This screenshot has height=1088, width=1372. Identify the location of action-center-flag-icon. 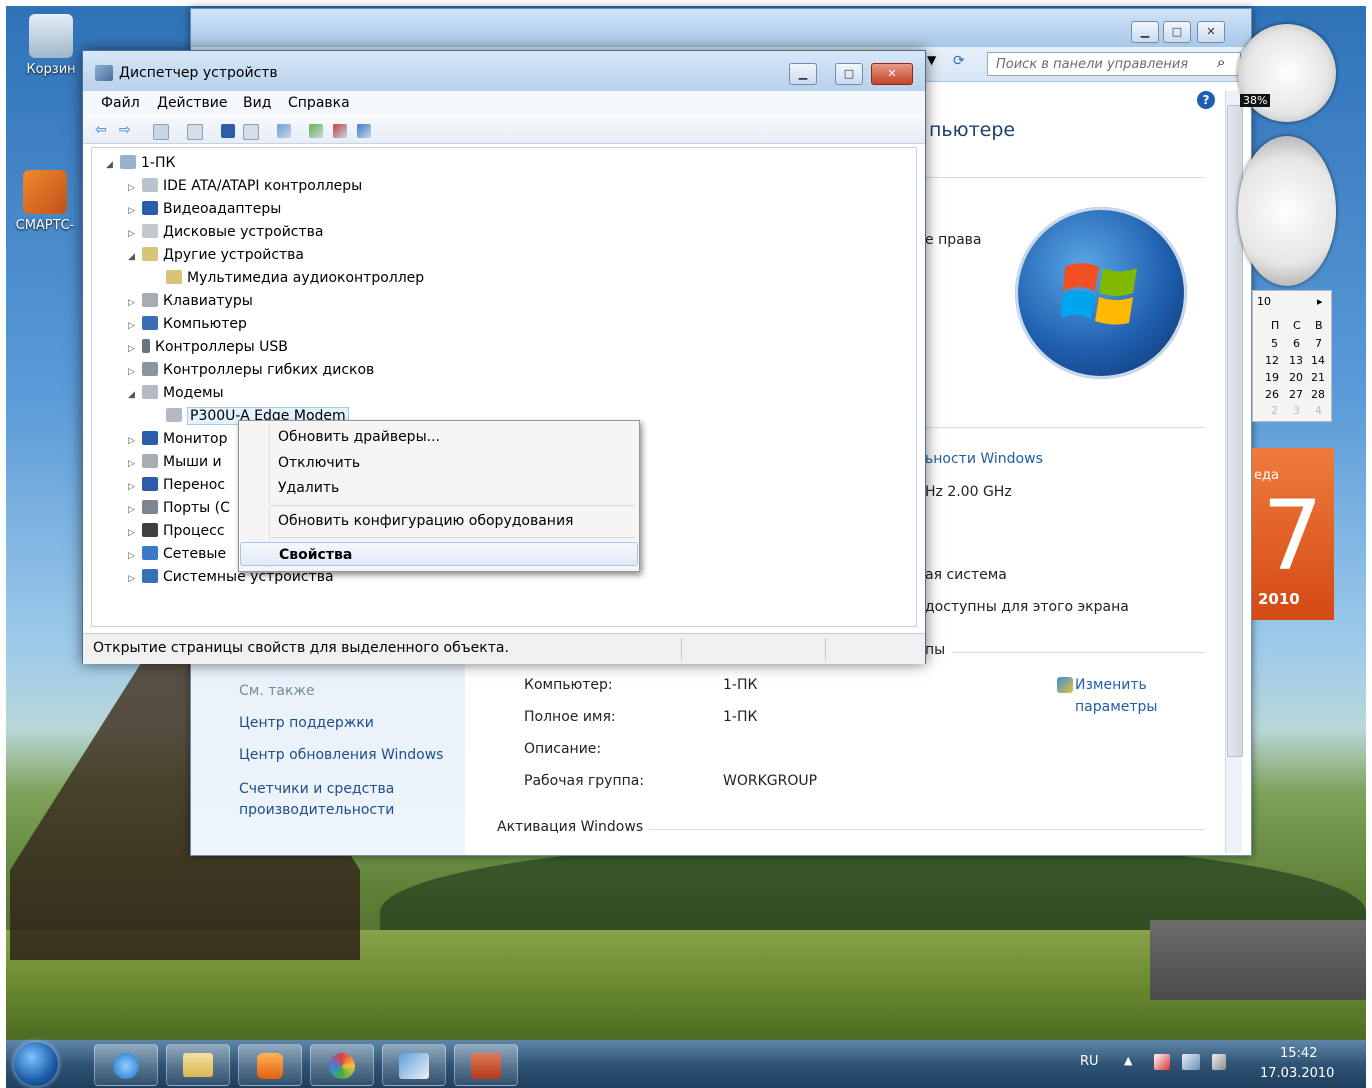
(1162, 1062).